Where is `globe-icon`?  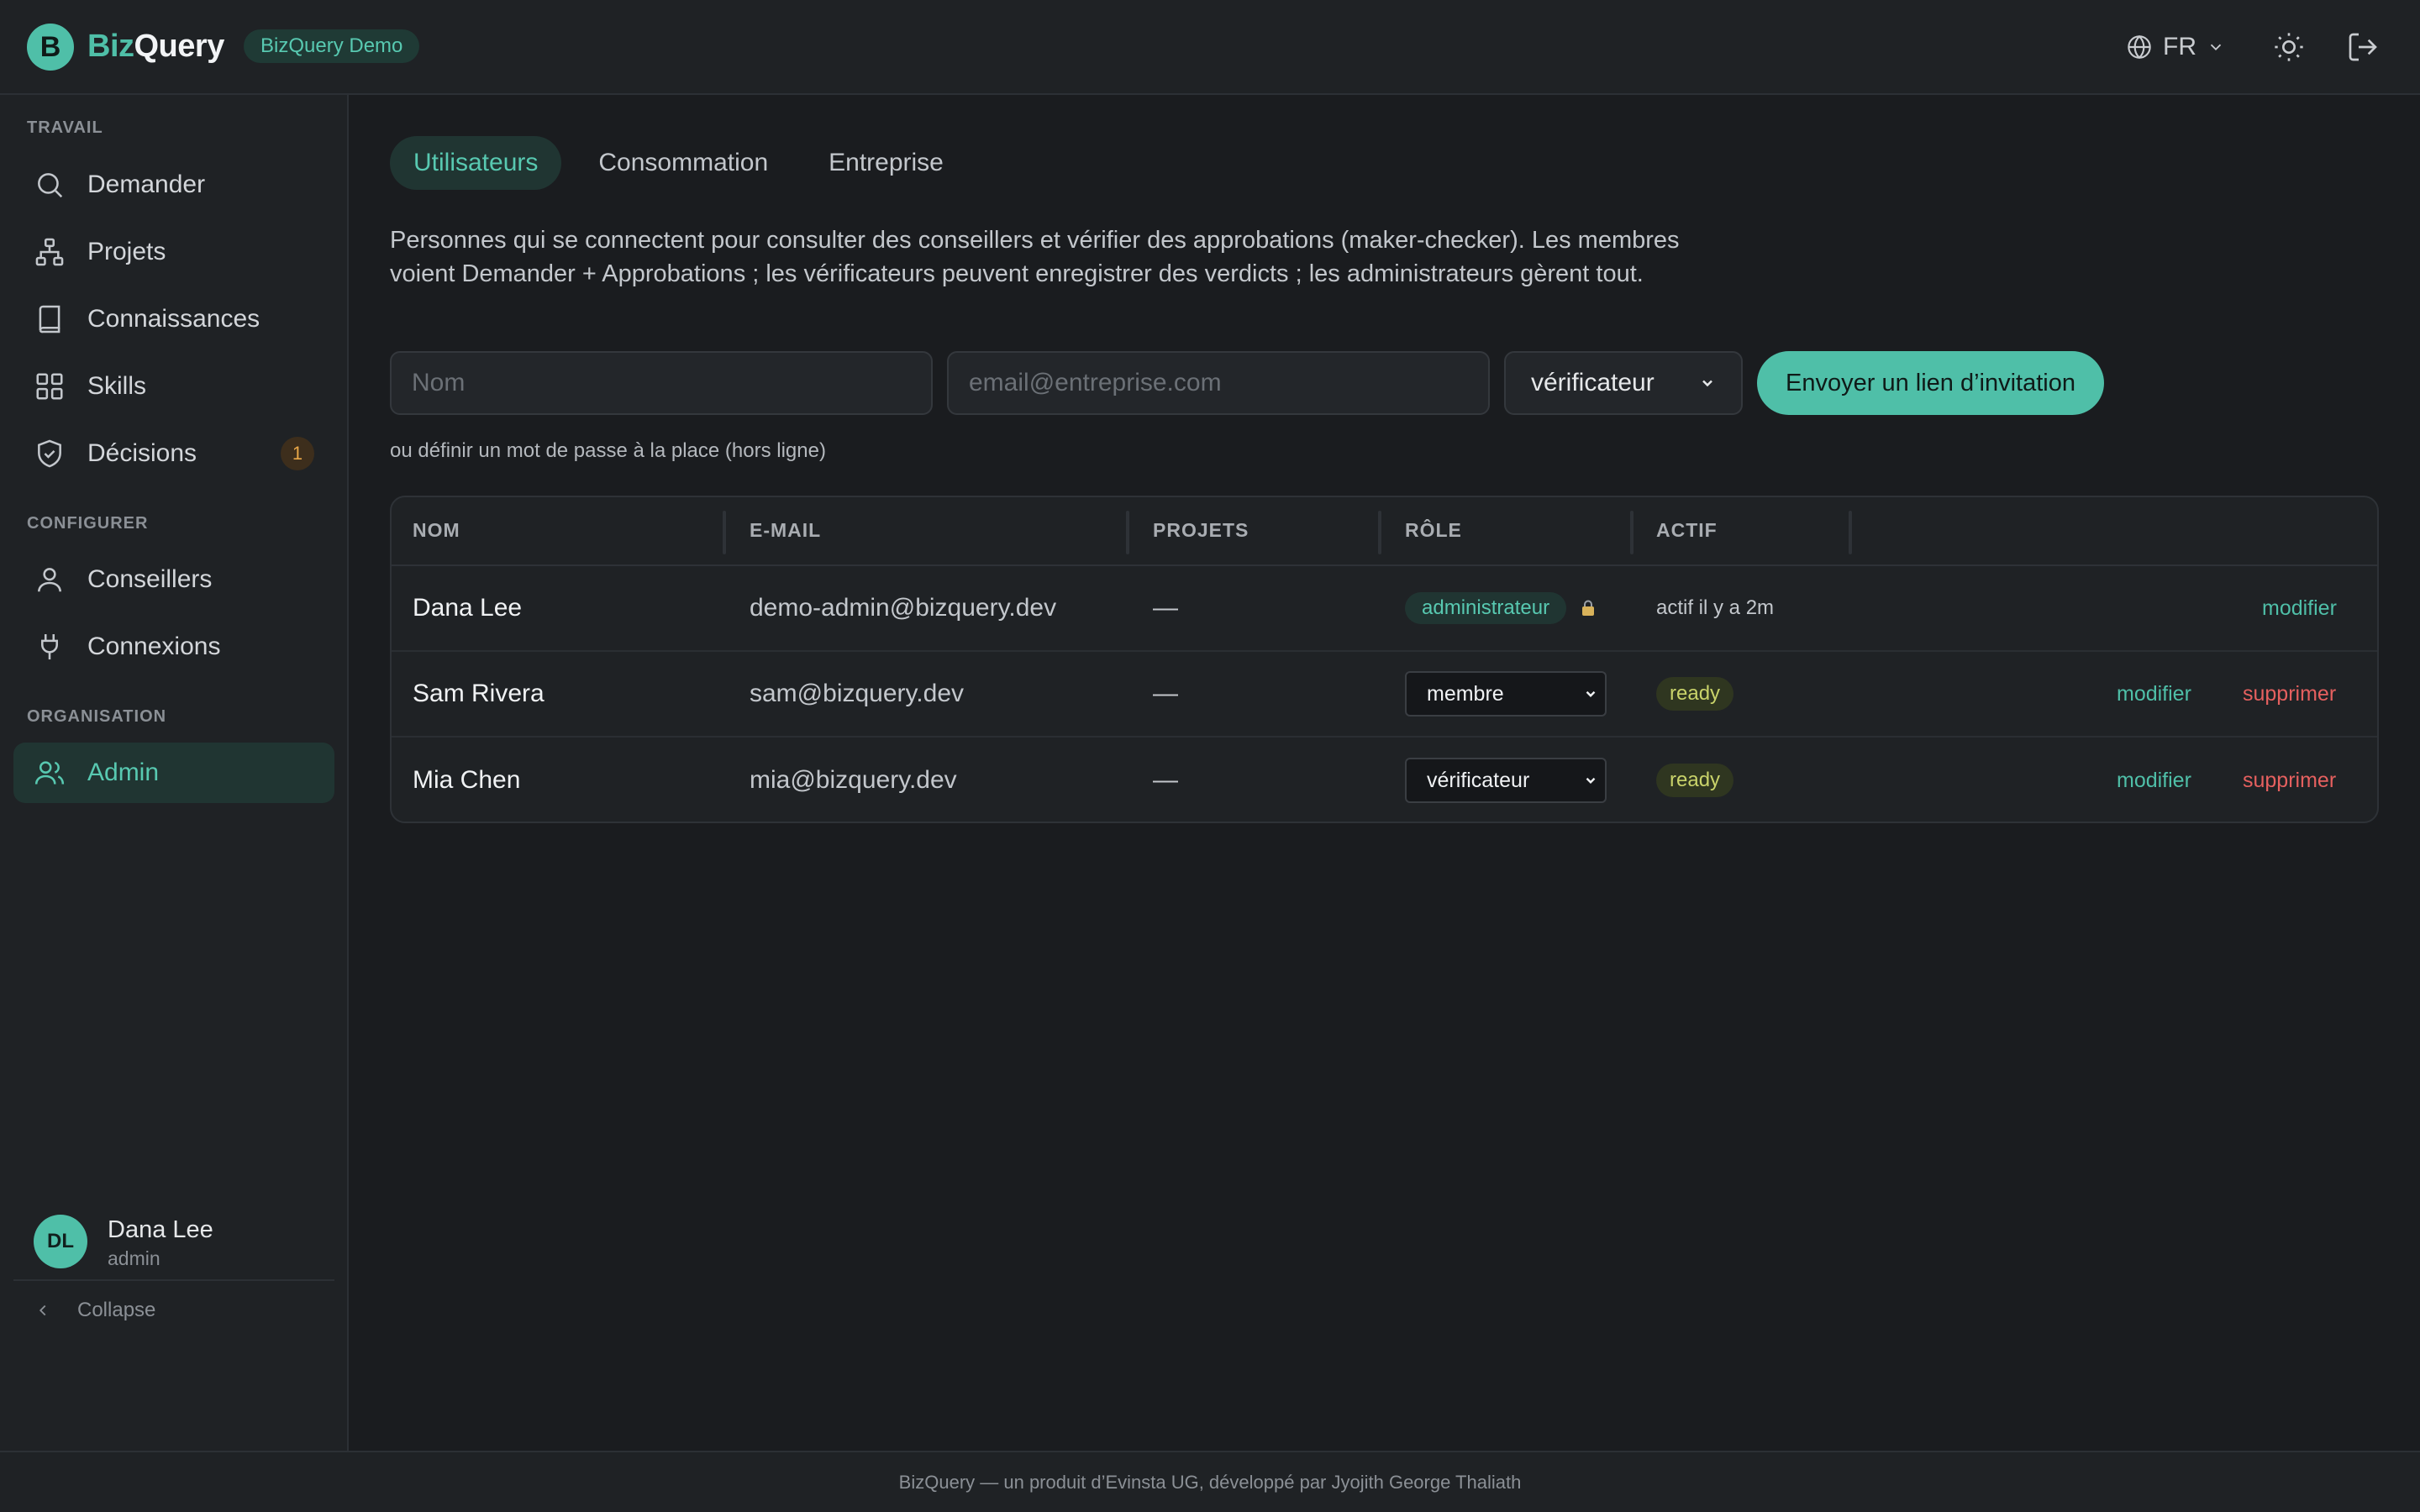
globe-icon is located at coordinates (2140, 47).